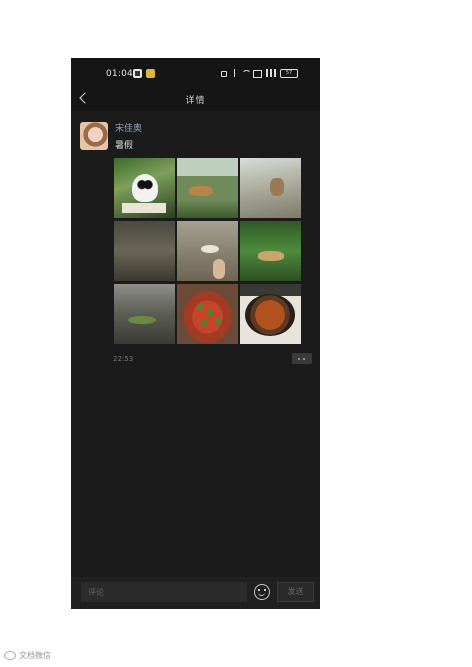 Image resolution: width=472 pixels, height=667 pixels. I want to click on more-options-button, so click(302, 358).